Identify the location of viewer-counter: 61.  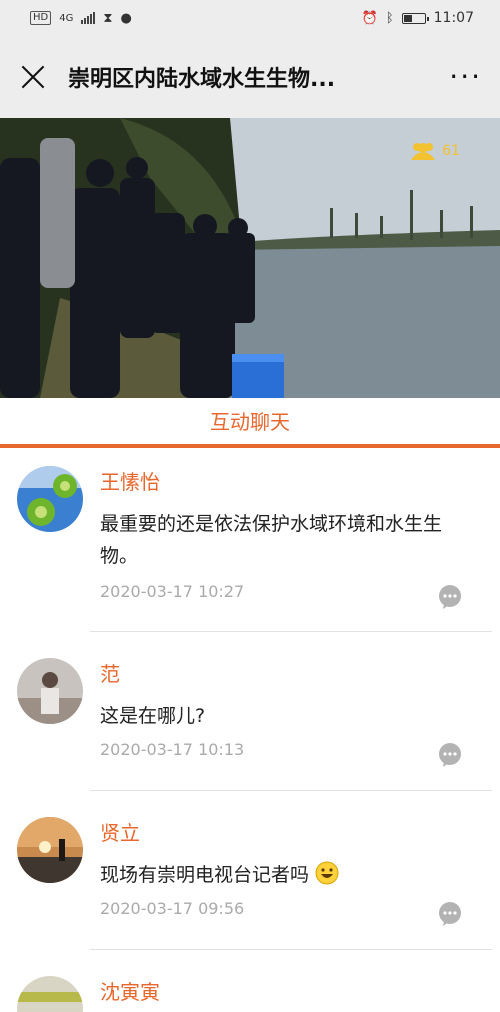
(435, 151).